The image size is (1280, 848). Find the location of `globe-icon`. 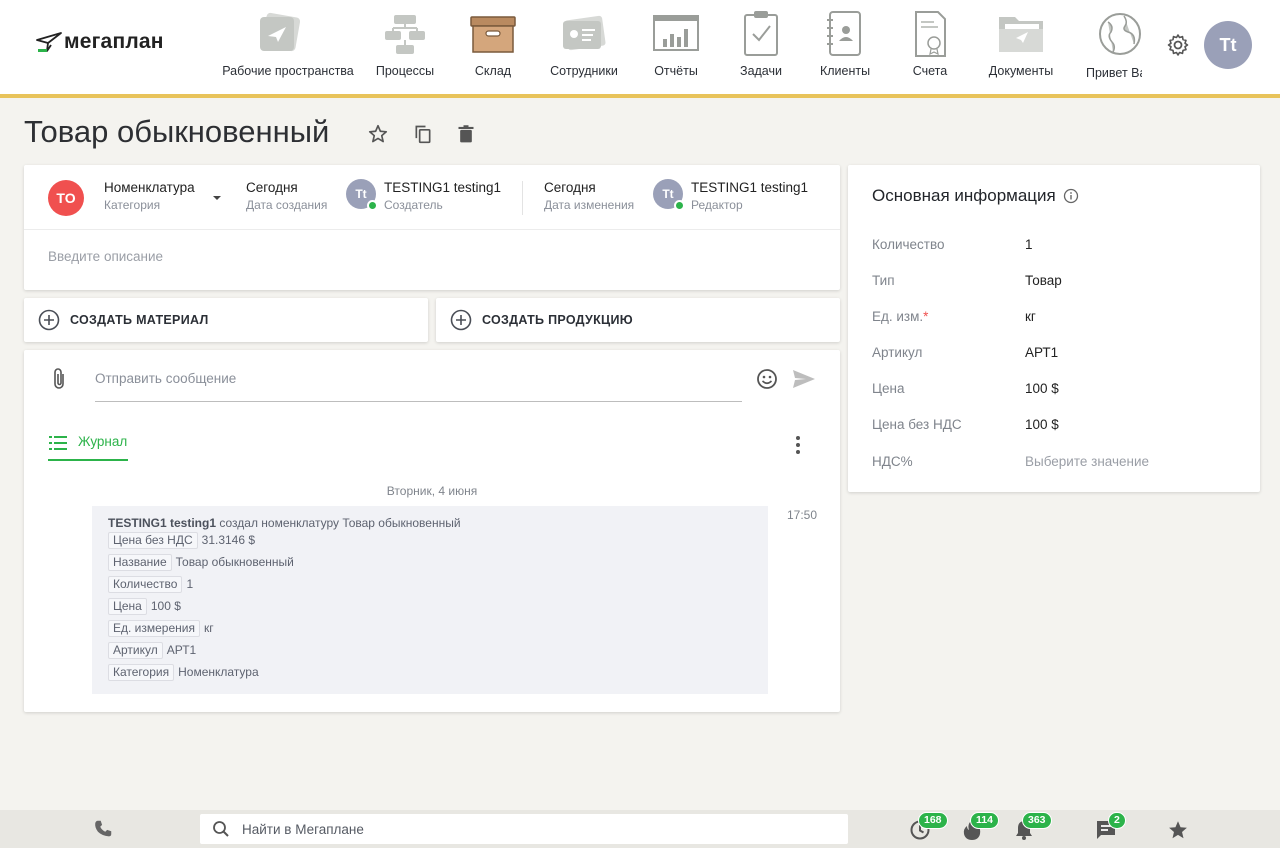

globe-icon is located at coordinates (1120, 36).